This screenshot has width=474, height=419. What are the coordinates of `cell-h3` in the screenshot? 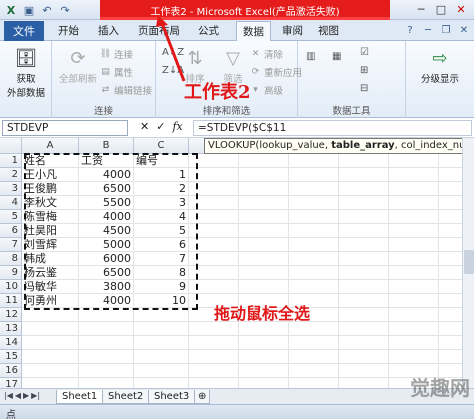 It's located at (414, 189).